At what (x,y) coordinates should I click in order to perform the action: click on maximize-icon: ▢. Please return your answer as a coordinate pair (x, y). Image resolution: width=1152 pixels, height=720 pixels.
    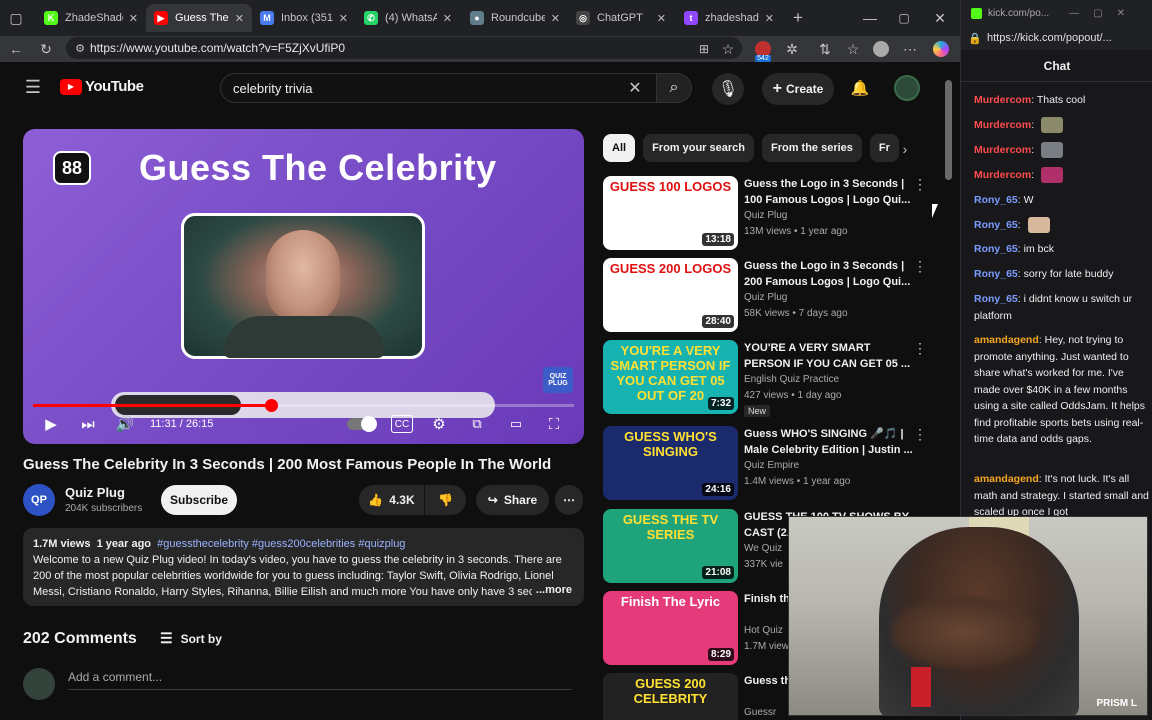
    Looking at the image, I should click on (904, 18).